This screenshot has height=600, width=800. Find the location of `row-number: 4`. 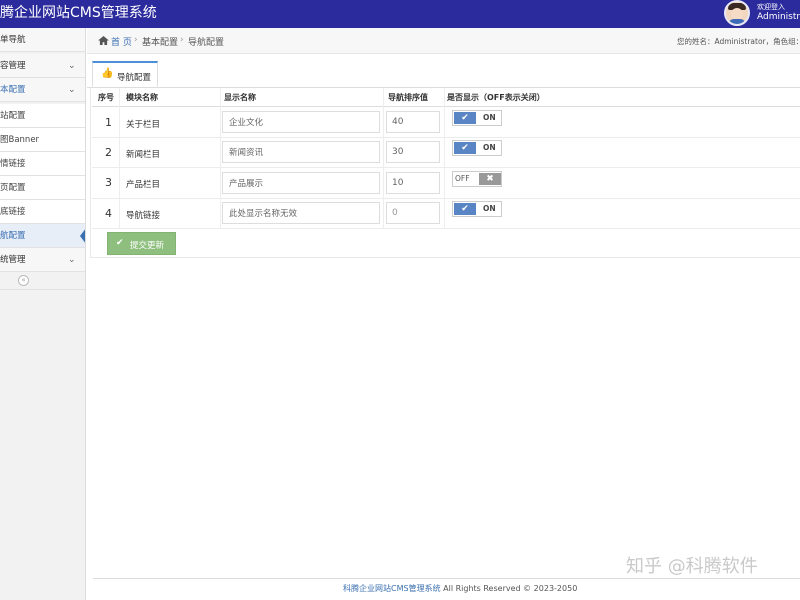

row-number: 4 is located at coordinates (108, 213).